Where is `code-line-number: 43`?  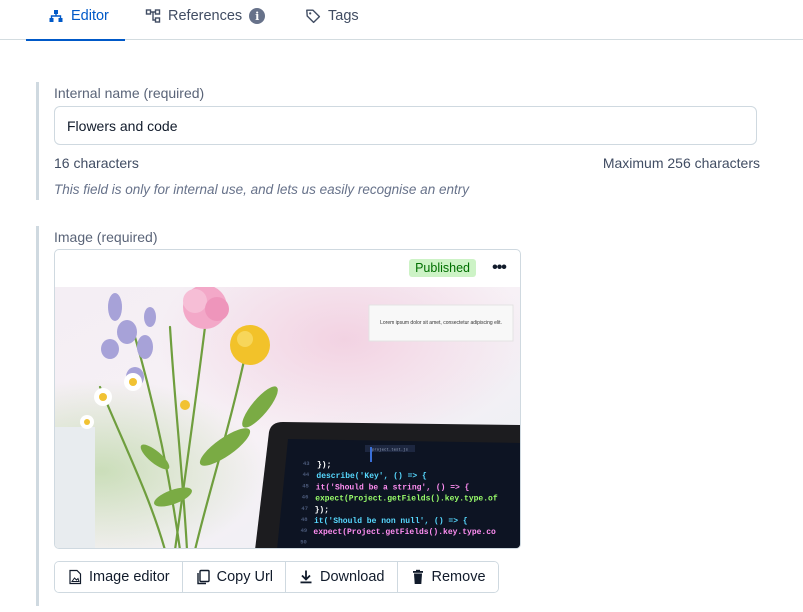
code-line-number: 43 is located at coordinates (306, 463).